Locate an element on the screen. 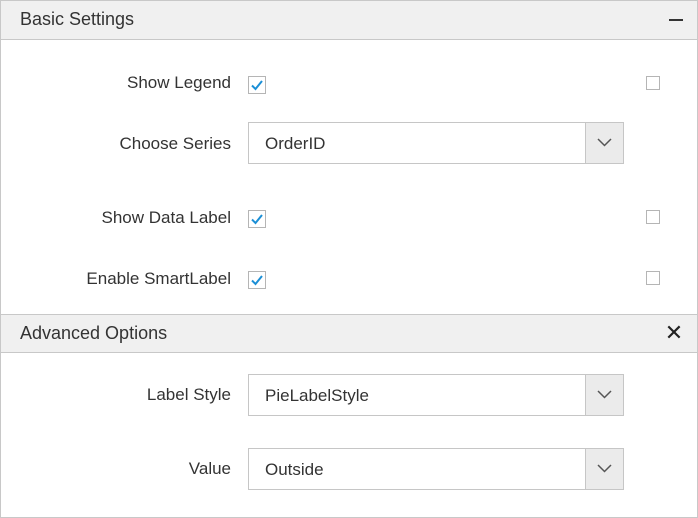 This screenshot has height=518, width=698. basic-settings-title: Basic Settings is located at coordinates (77, 19).